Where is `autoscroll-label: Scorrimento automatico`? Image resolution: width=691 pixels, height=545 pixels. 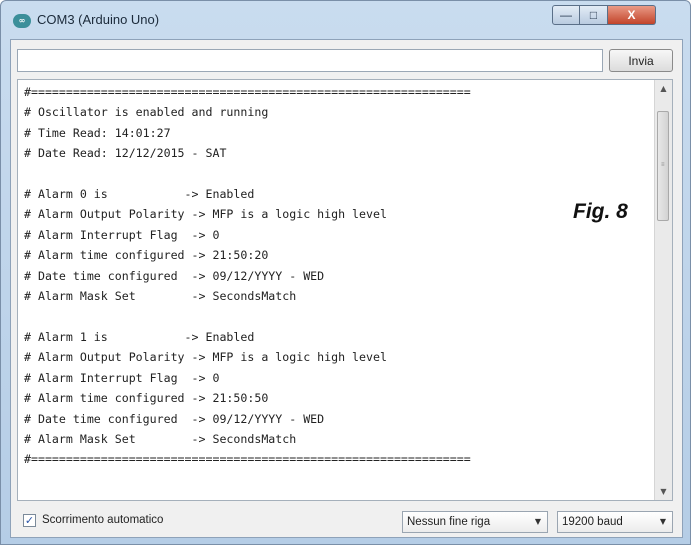
autoscroll-label: Scorrimento automatico is located at coordinates (103, 520).